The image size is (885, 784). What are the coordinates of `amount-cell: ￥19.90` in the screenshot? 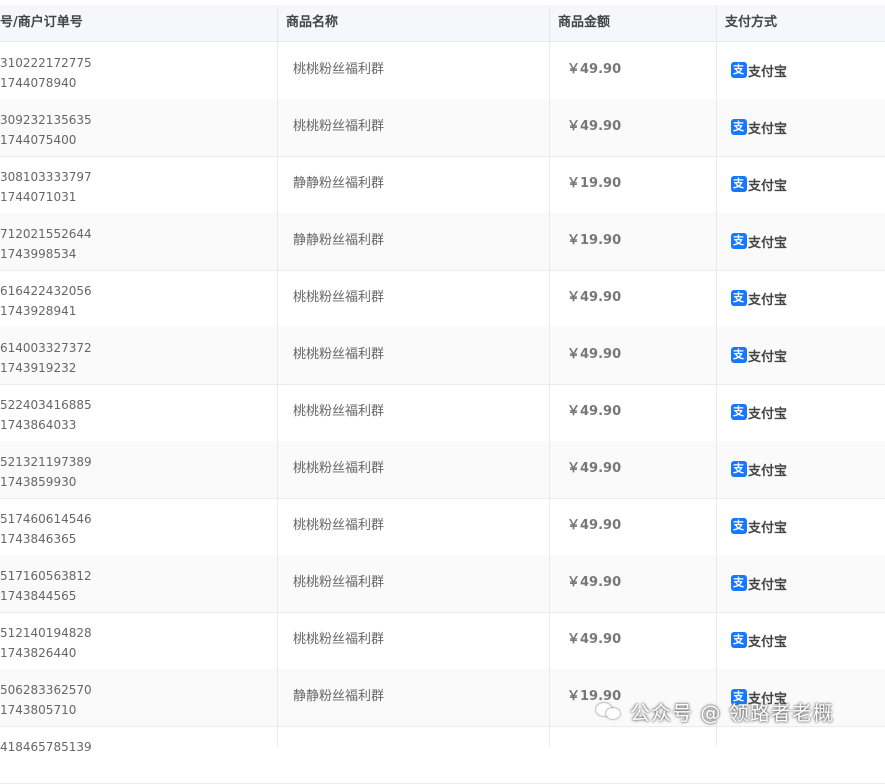 It's located at (594, 184).